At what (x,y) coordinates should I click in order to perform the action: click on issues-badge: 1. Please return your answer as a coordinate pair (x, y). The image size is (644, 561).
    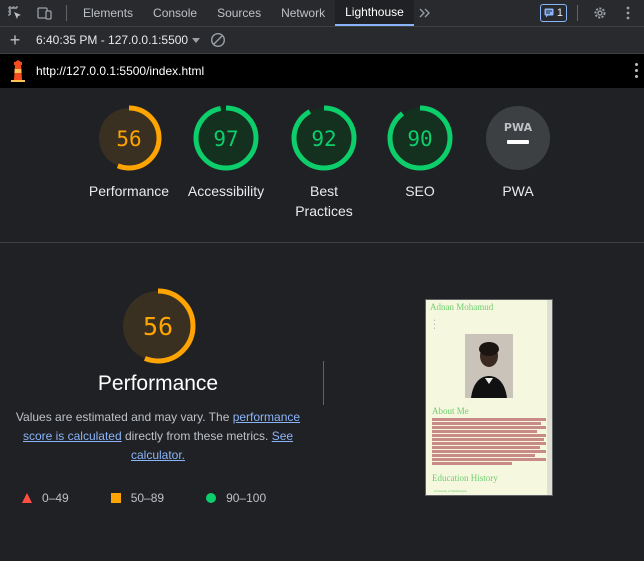
    Looking at the image, I should click on (553, 13).